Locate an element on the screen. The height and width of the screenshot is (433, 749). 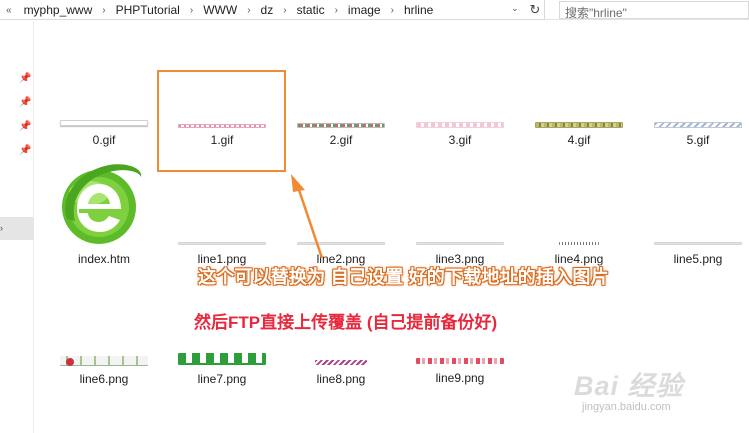
file-name: 4.gif is located at coordinates (579, 140).